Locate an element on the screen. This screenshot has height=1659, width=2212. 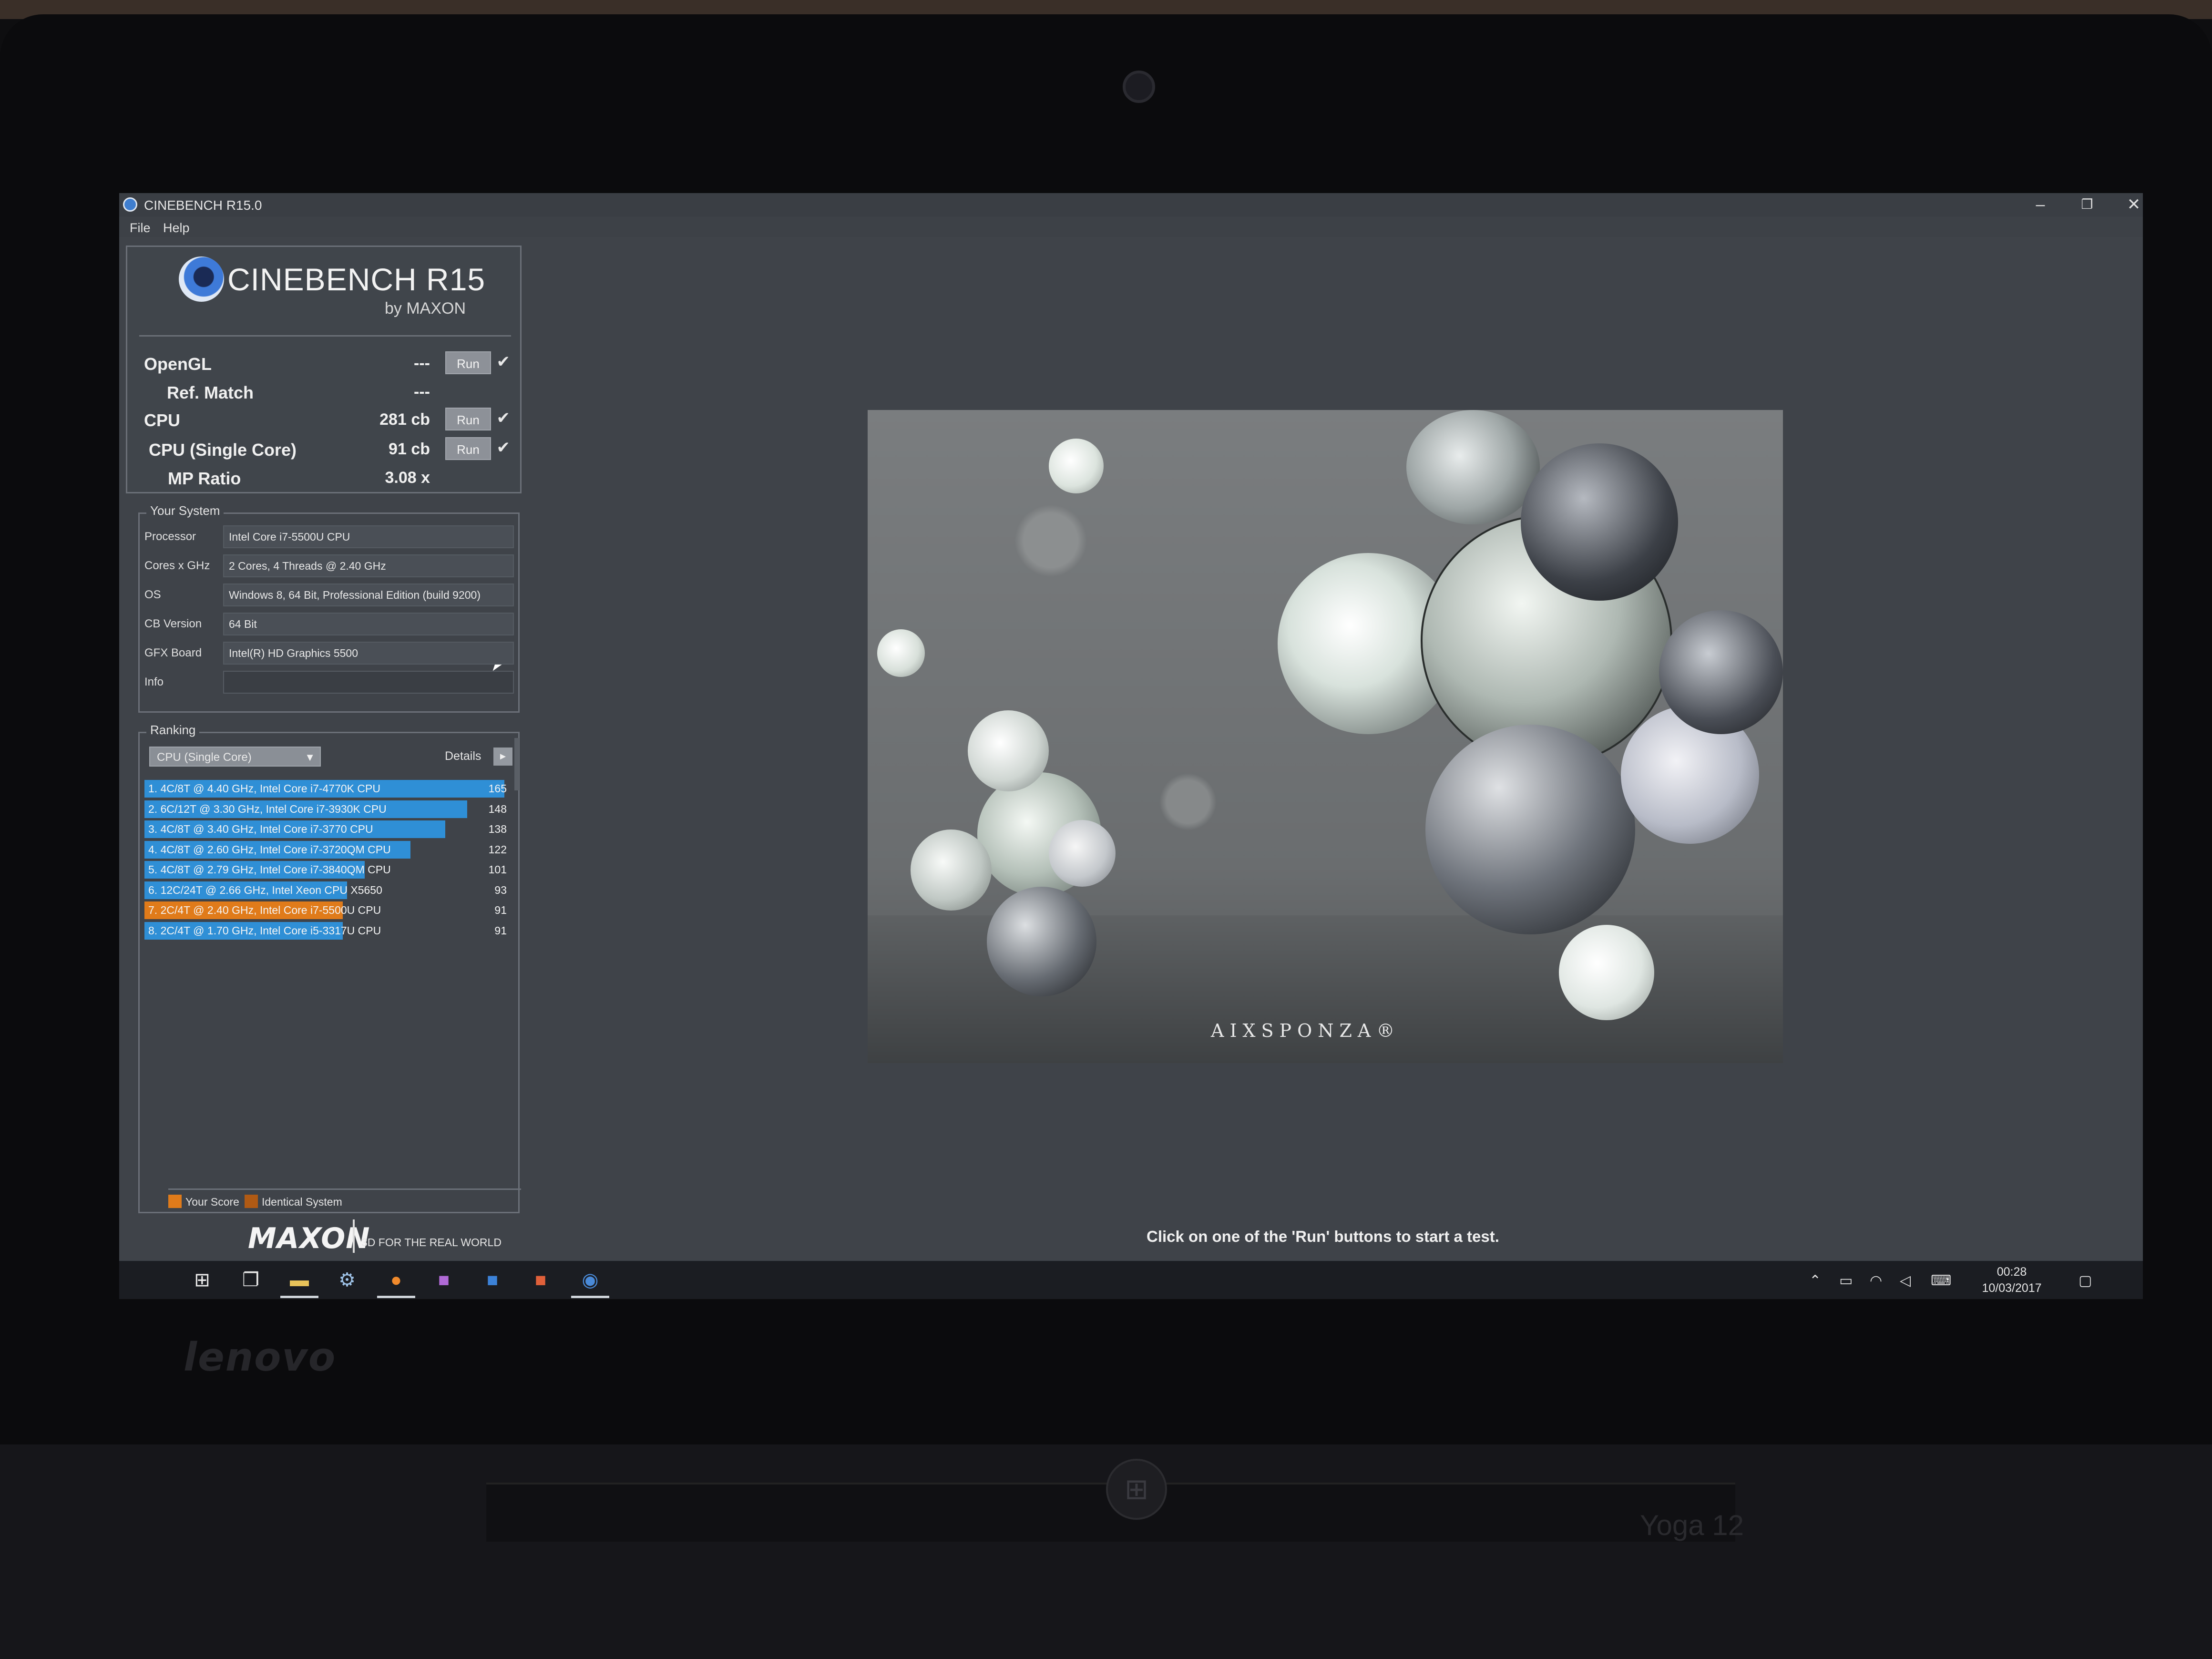
ranking-scrollbar is located at coordinates (516, 764).